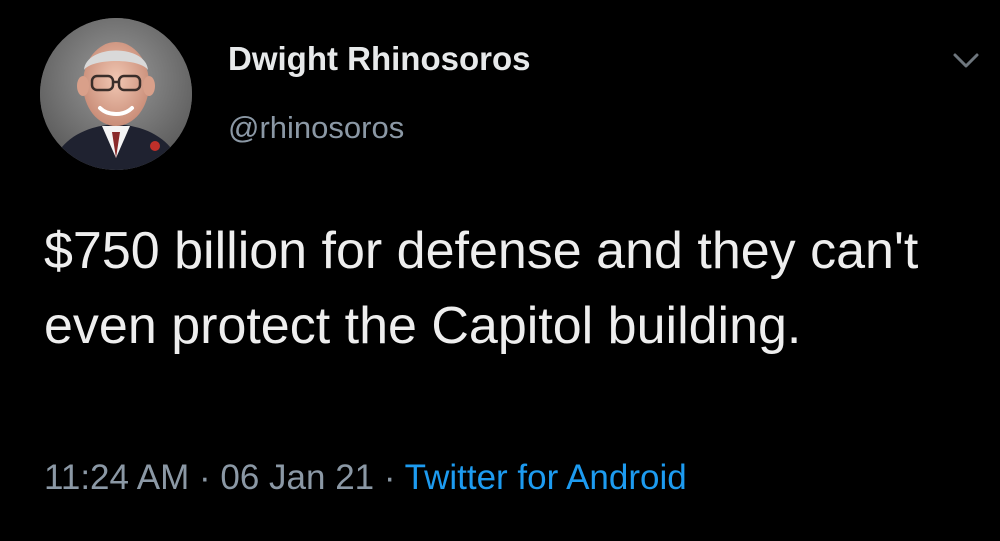 The width and height of the screenshot is (1000, 541). What do you see at coordinates (546, 477) in the screenshot?
I see `tweet-source-link: Twitter for Android` at bounding box center [546, 477].